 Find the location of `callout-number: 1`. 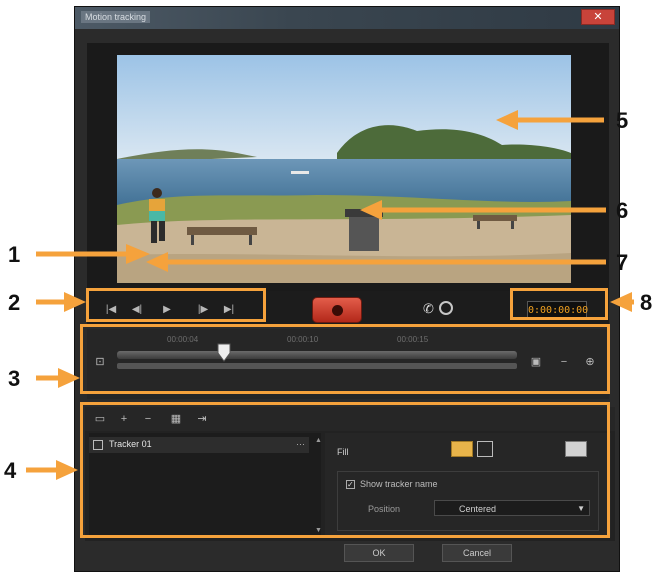

callout-number: 1 is located at coordinates (14, 254).